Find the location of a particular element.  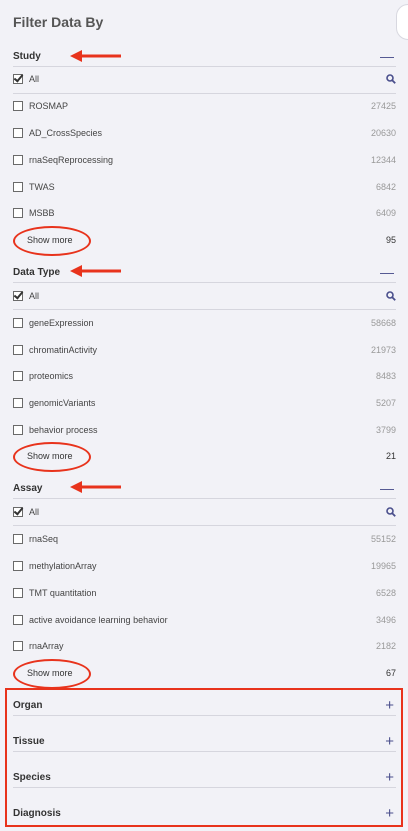

filter-item: methylationArray 19965 is located at coordinates (204, 566).